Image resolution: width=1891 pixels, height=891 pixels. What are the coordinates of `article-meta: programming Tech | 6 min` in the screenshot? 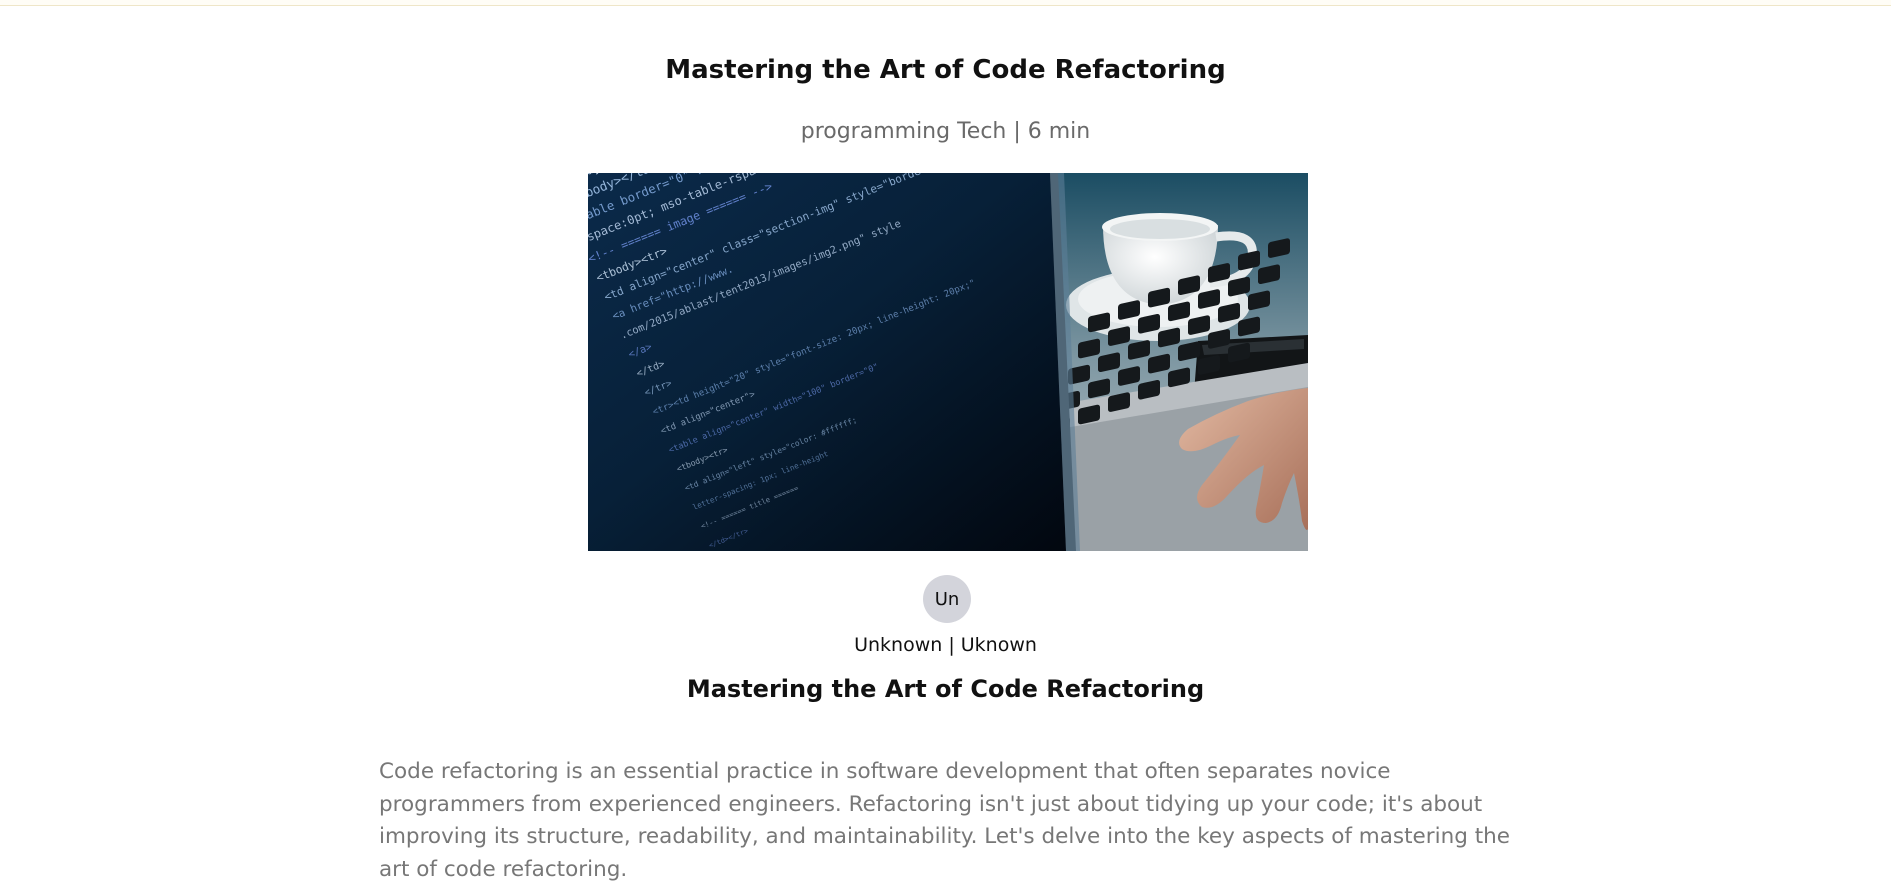 It's located at (945, 131).